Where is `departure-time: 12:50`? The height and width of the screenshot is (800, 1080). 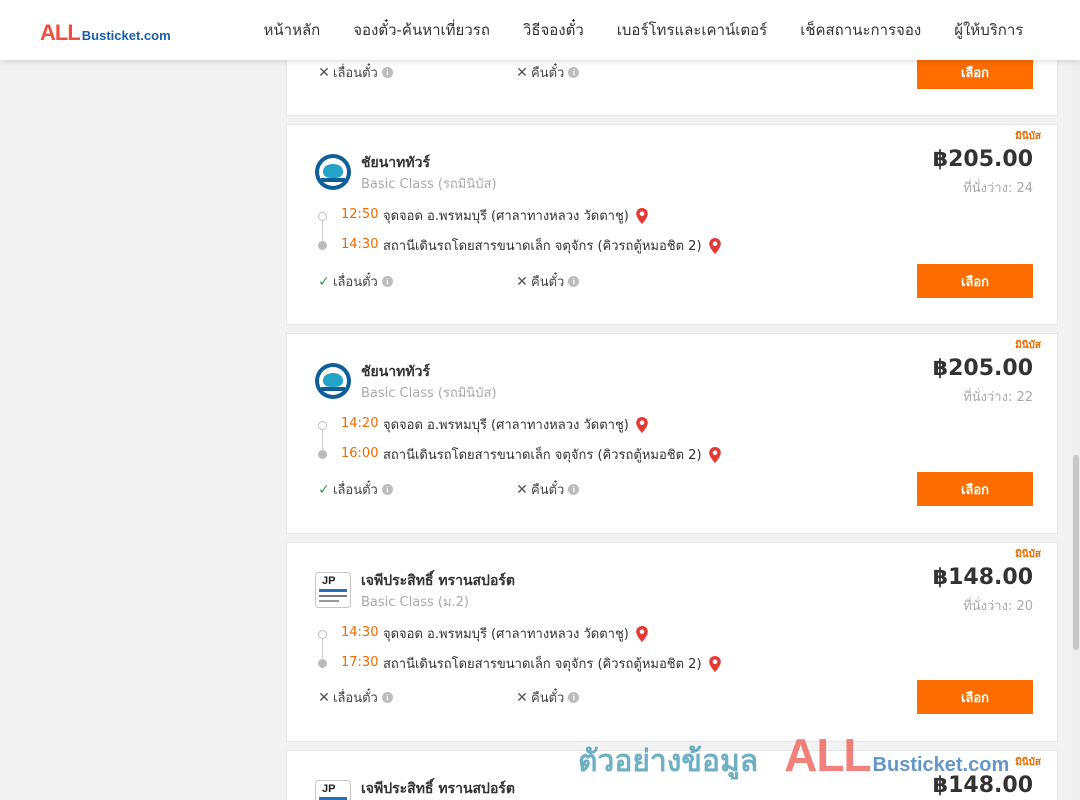
departure-time: 12:50 is located at coordinates (360, 214).